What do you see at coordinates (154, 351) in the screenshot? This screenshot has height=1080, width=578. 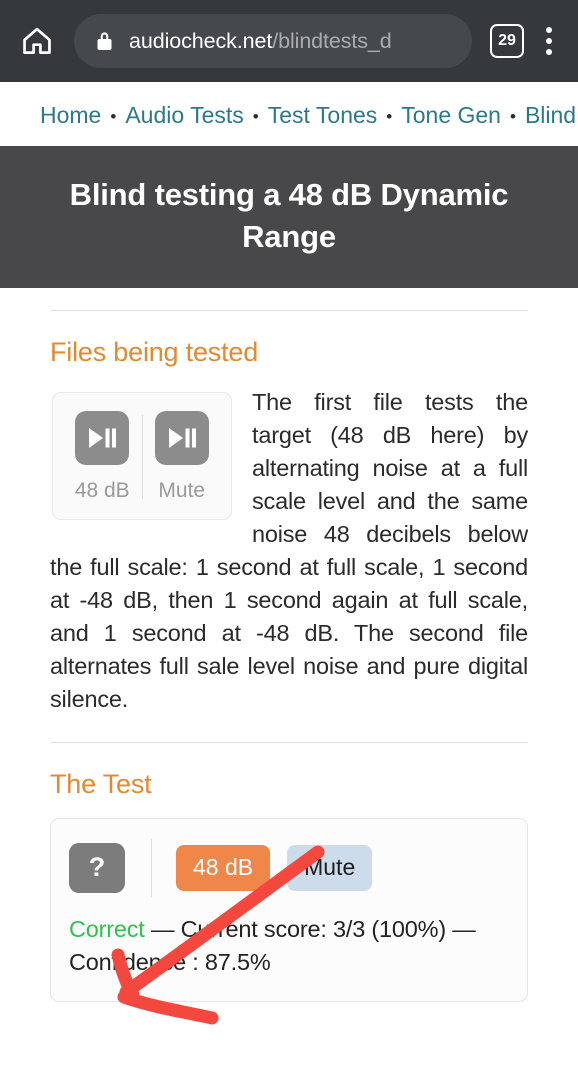 I see `section-heading-files: Files being tested` at bounding box center [154, 351].